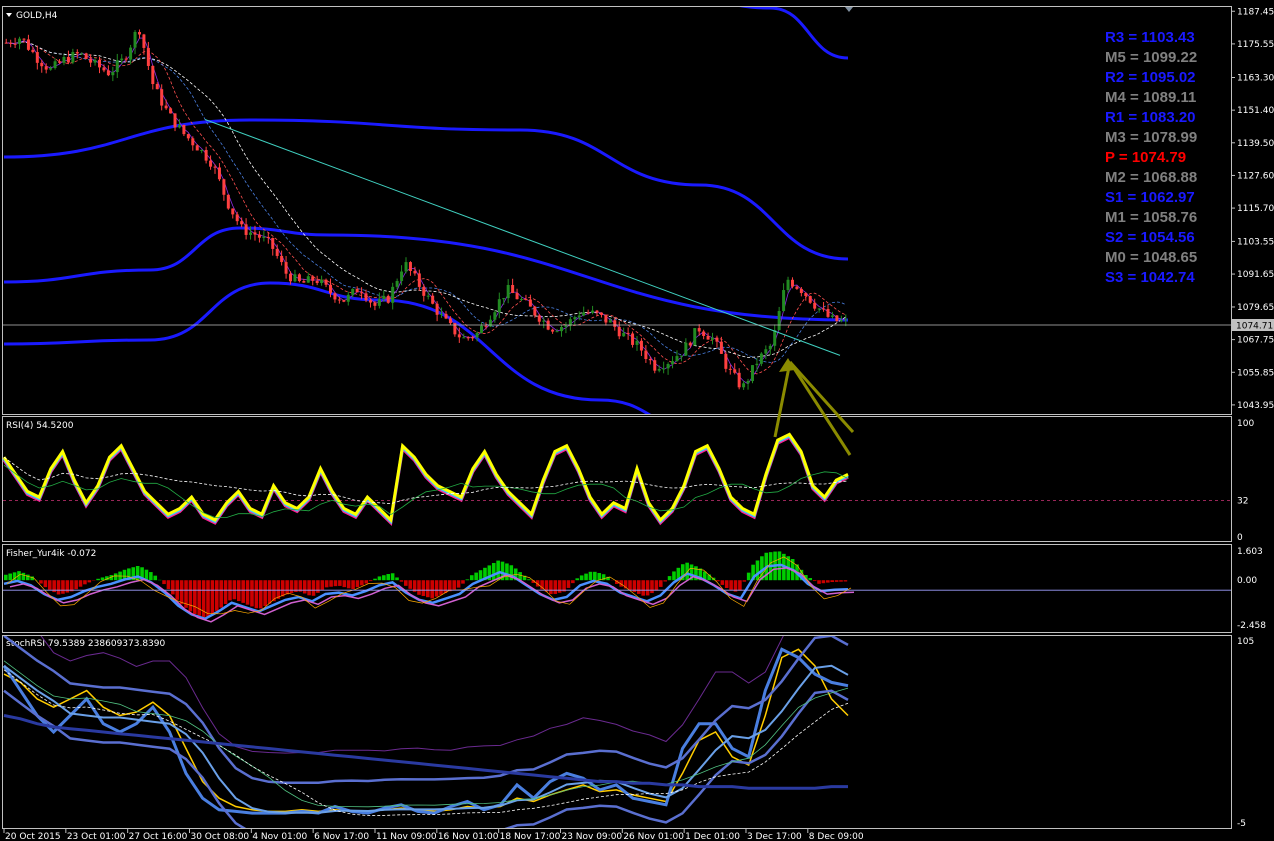  Describe the element at coordinates (1167, 197) in the screenshot. I see `pivot-value: 1062.97` at that location.